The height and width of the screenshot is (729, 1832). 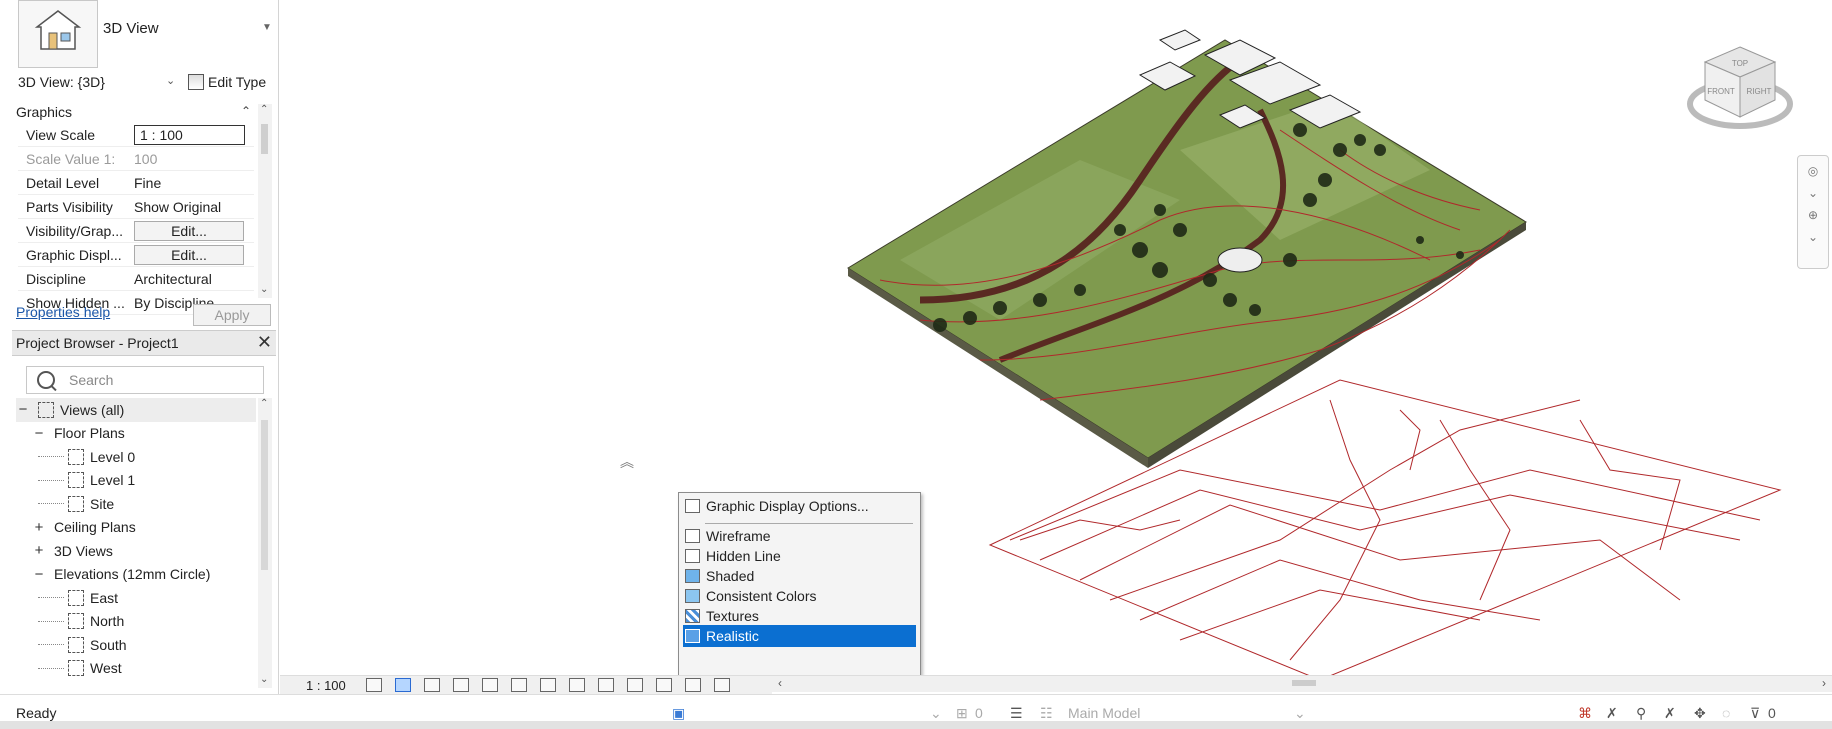 What do you see at coordinates (136, 481) in the screenshot?
I see `tree-item: Level 1` at bounding box center [136, 481].